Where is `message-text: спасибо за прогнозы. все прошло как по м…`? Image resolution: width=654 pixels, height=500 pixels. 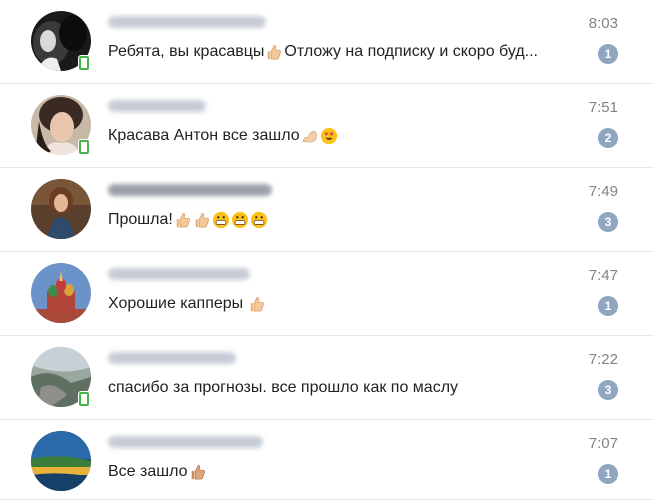 message-text: спасибо за прогнозы. все прошло как по м… is located at coordinates (283, 387).